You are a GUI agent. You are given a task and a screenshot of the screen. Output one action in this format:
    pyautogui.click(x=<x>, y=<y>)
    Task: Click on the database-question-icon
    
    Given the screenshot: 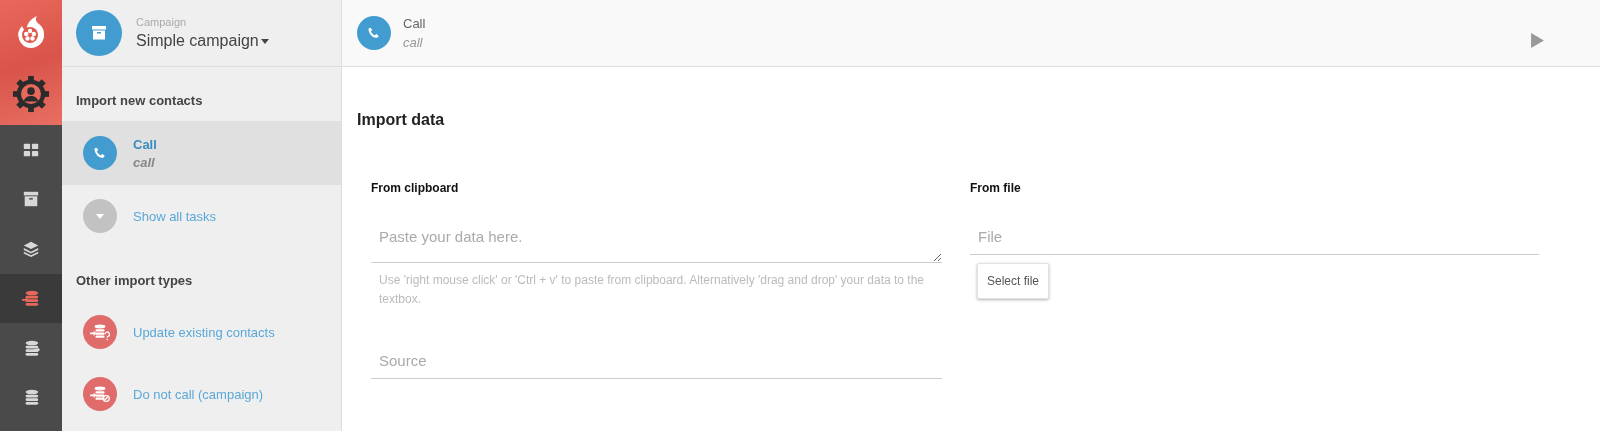 What is the action you would take?
    pyautogui.click(x=100, y=332)
    